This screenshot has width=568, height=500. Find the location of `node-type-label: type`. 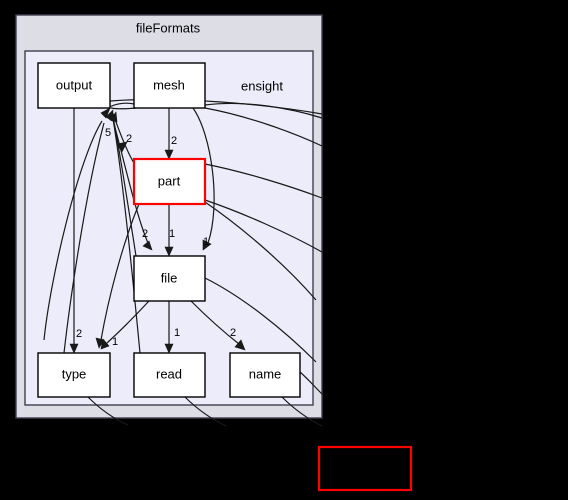

node-type-label: type is located at coordinates (74, 373).